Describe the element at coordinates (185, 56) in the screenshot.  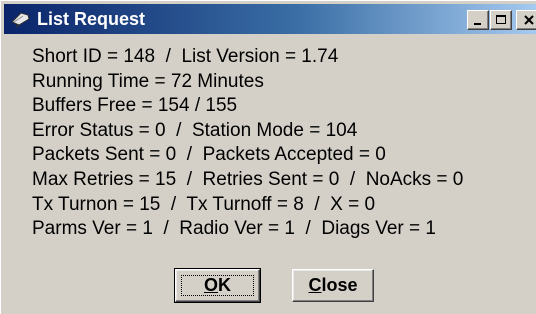
I see `info-line-short-id: Short ID = 148 / List Version = 1.74` at that location.